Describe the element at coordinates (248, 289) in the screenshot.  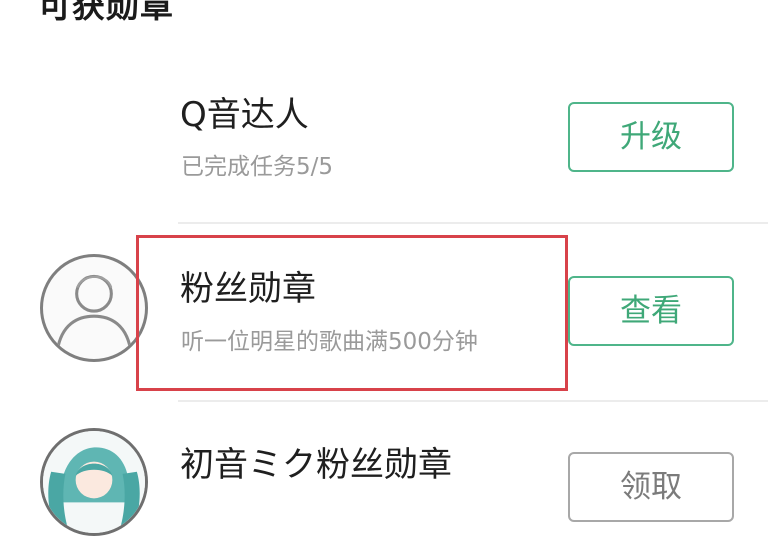
I see `badge-title: 粉丝勋章` at that location.